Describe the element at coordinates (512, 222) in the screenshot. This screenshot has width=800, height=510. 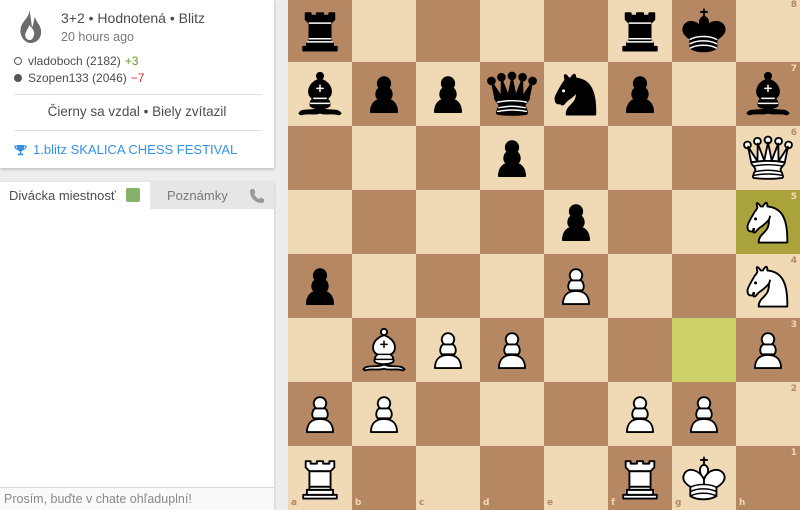
I see `square-d5` at that location.